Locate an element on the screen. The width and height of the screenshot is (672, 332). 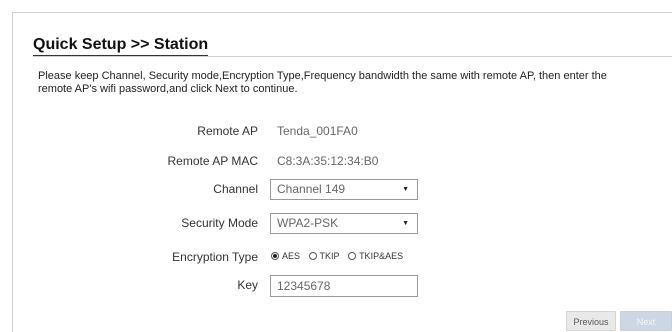
remote-ap-mac-value: C8:3A:35:12:34:B0 is located at coordinates (328, 161).